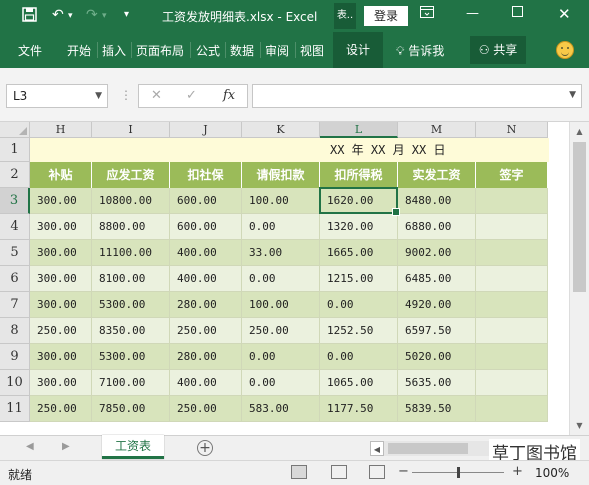 This screenshot has height=485, width=589. I want to click on data-cell: 1320.00, so click(359, 227).